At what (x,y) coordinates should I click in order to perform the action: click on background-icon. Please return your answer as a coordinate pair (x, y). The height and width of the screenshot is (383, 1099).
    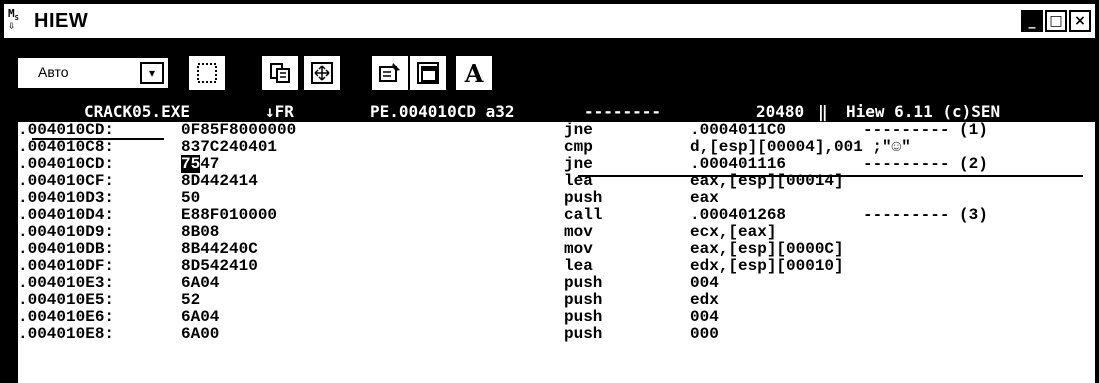
    Looking at the image, I should click on (428, 73).